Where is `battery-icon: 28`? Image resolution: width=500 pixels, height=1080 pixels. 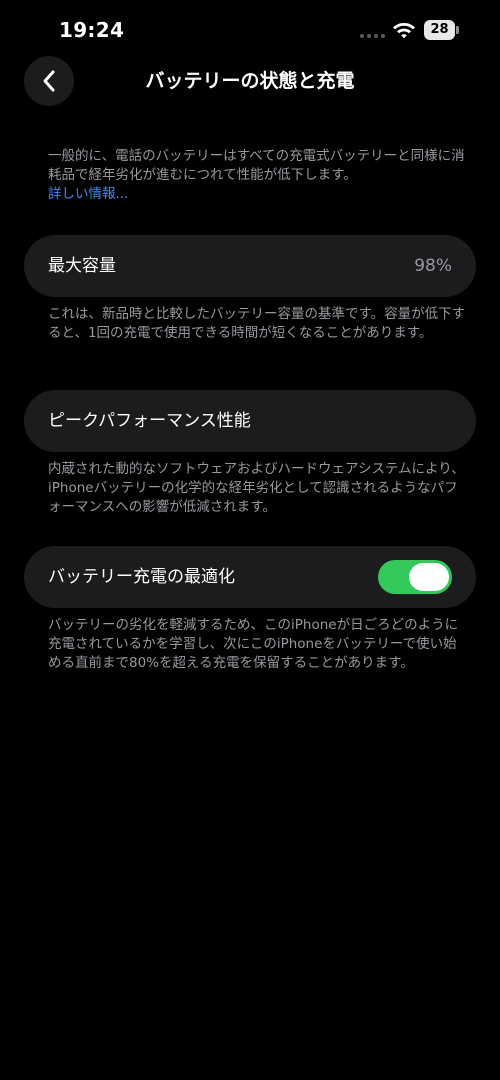 battery-icon: 28 is located at coordinates (442, 30).